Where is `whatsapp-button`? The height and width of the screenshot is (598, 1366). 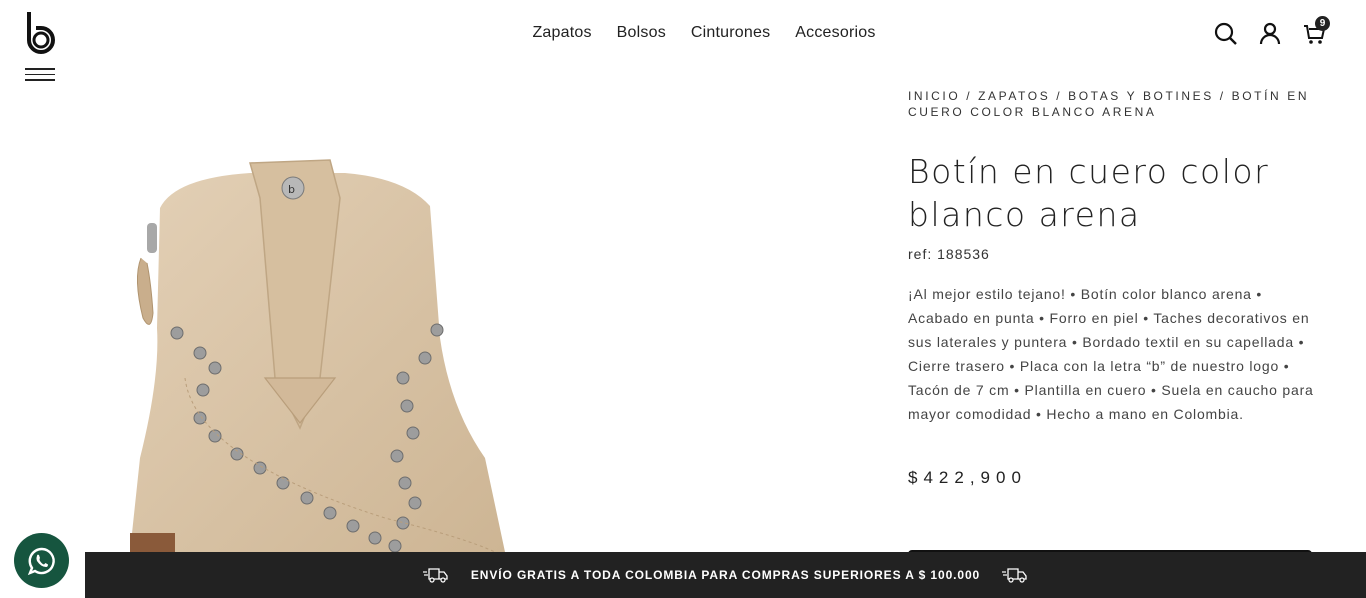
whatsapp-button is located at coordinates (41, 560).